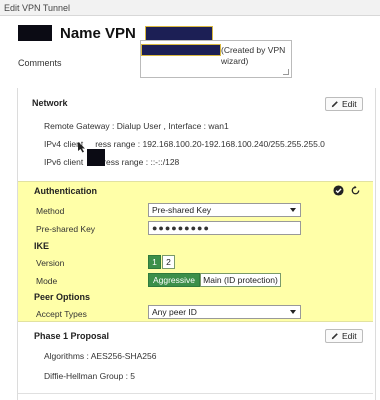  Describe the element at coordinates (168, 262) in the screenshot. I see `version-2-button: 2` at that location.